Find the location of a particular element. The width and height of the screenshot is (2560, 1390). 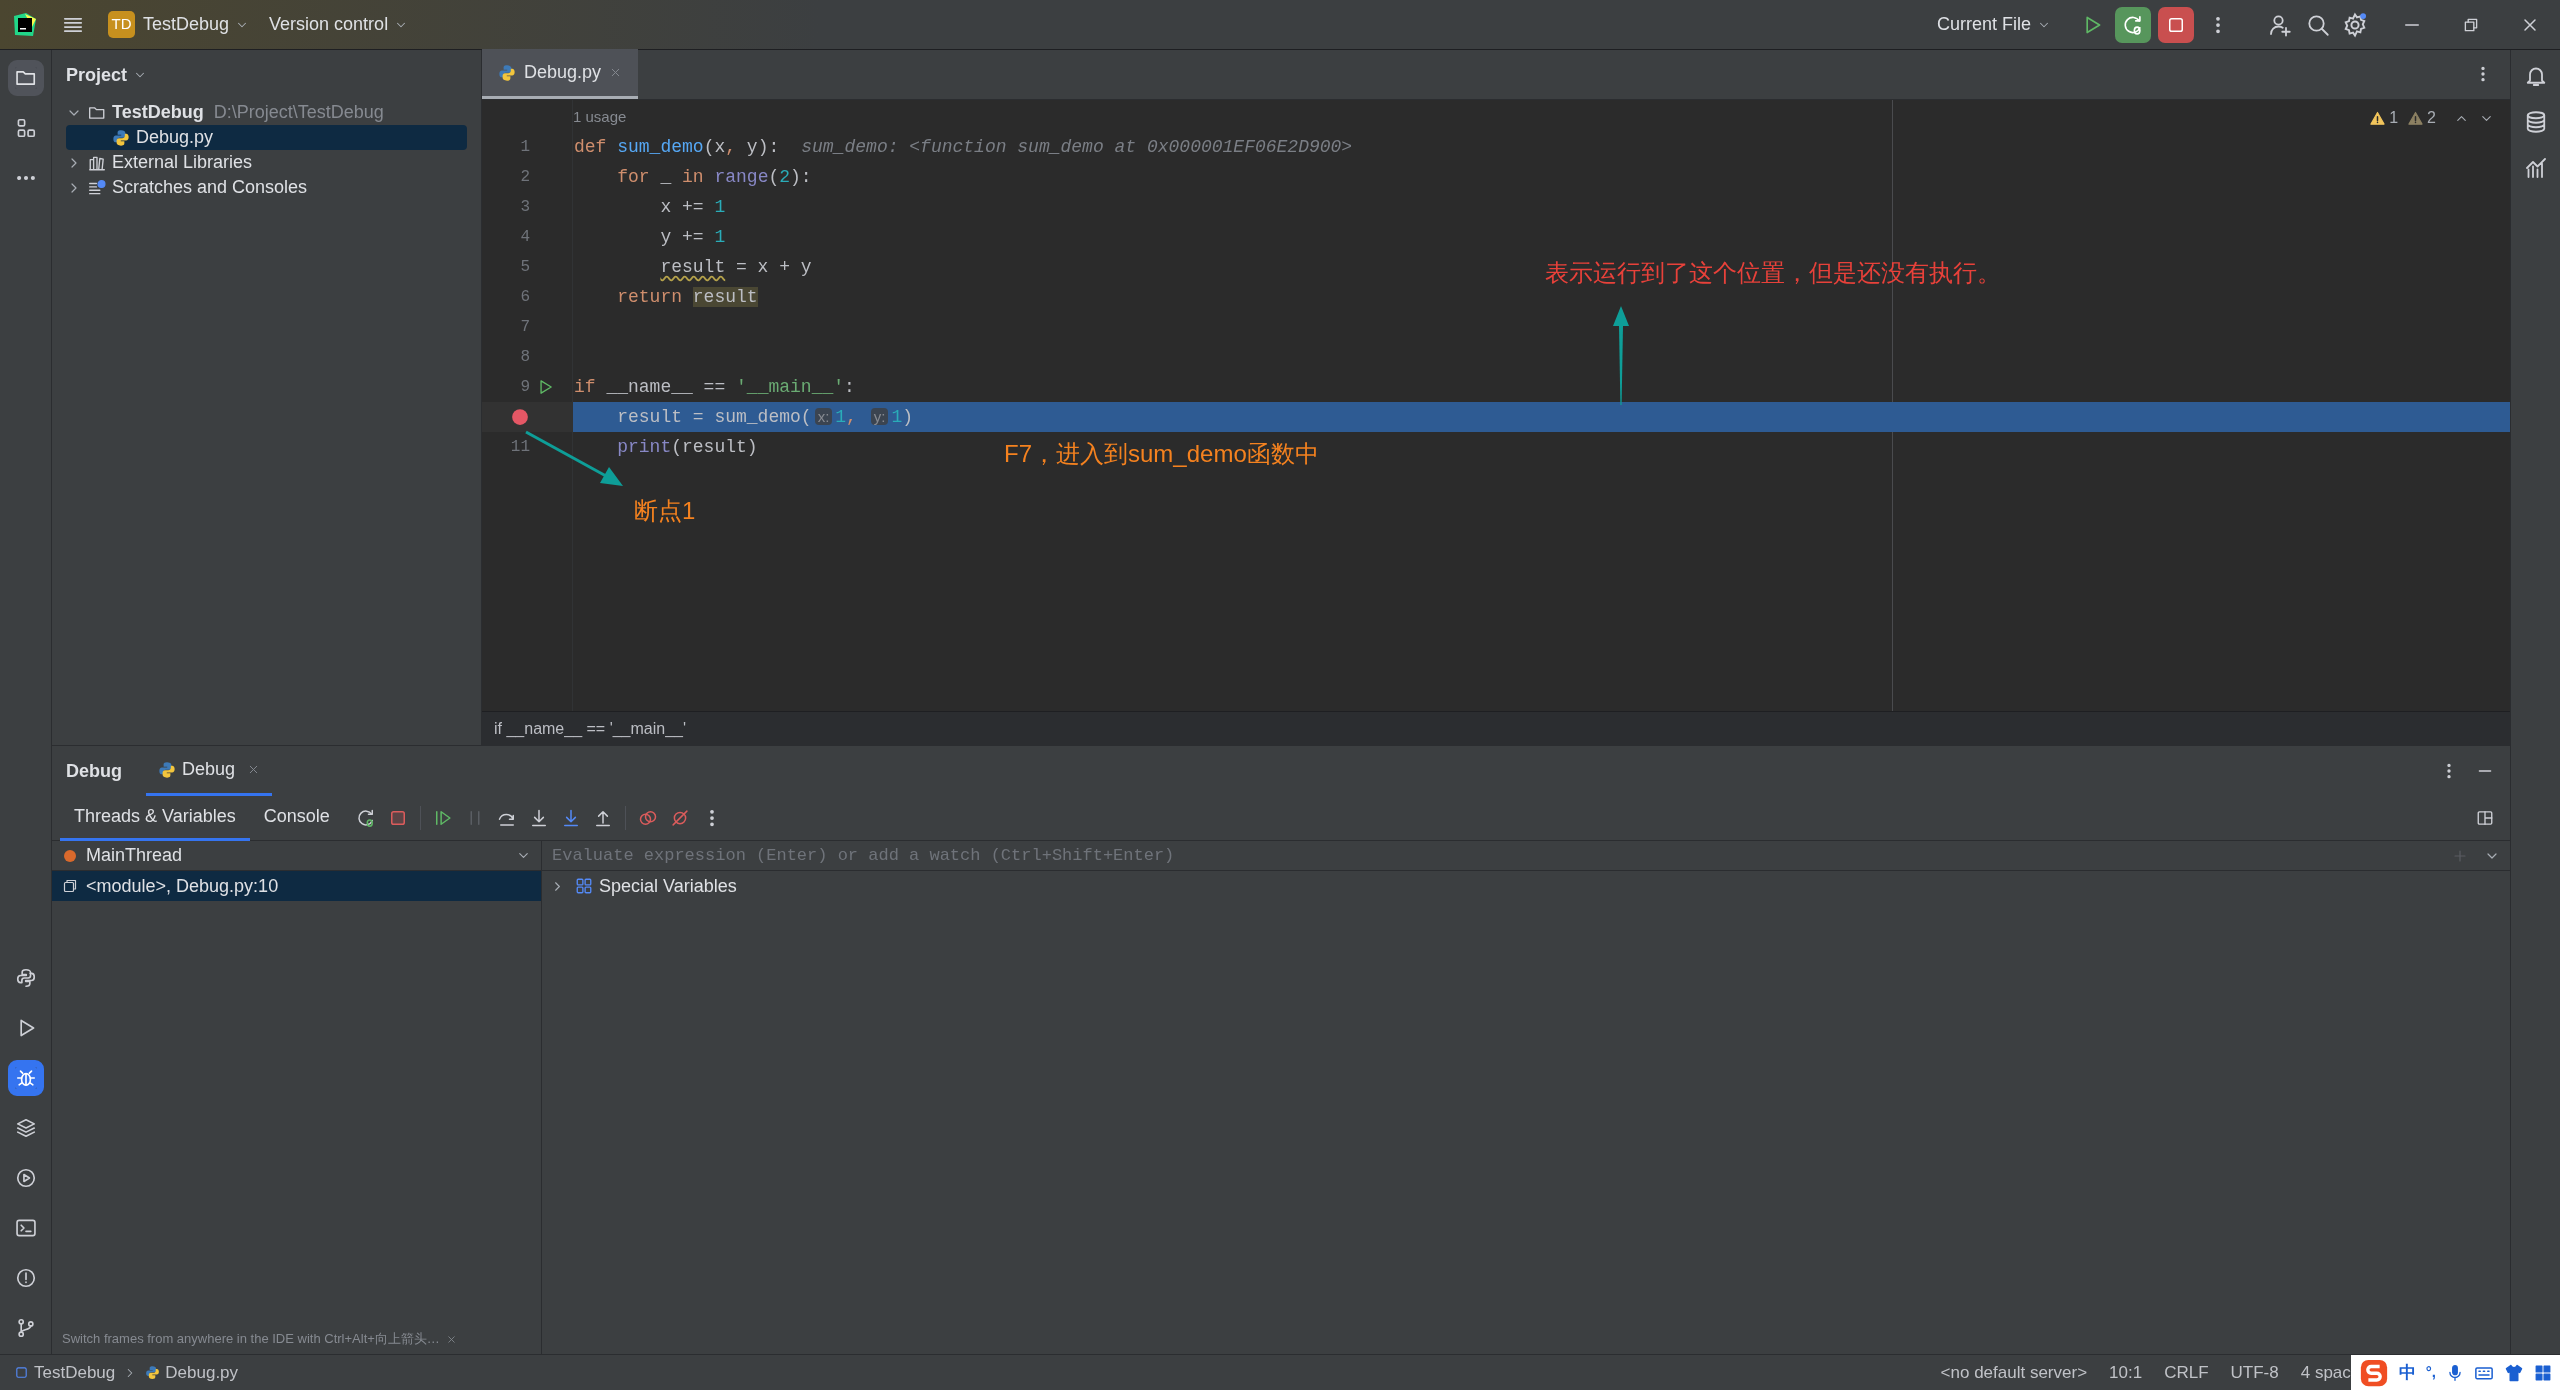

ime-logo-icon is located at coordinates (2373, 1372).